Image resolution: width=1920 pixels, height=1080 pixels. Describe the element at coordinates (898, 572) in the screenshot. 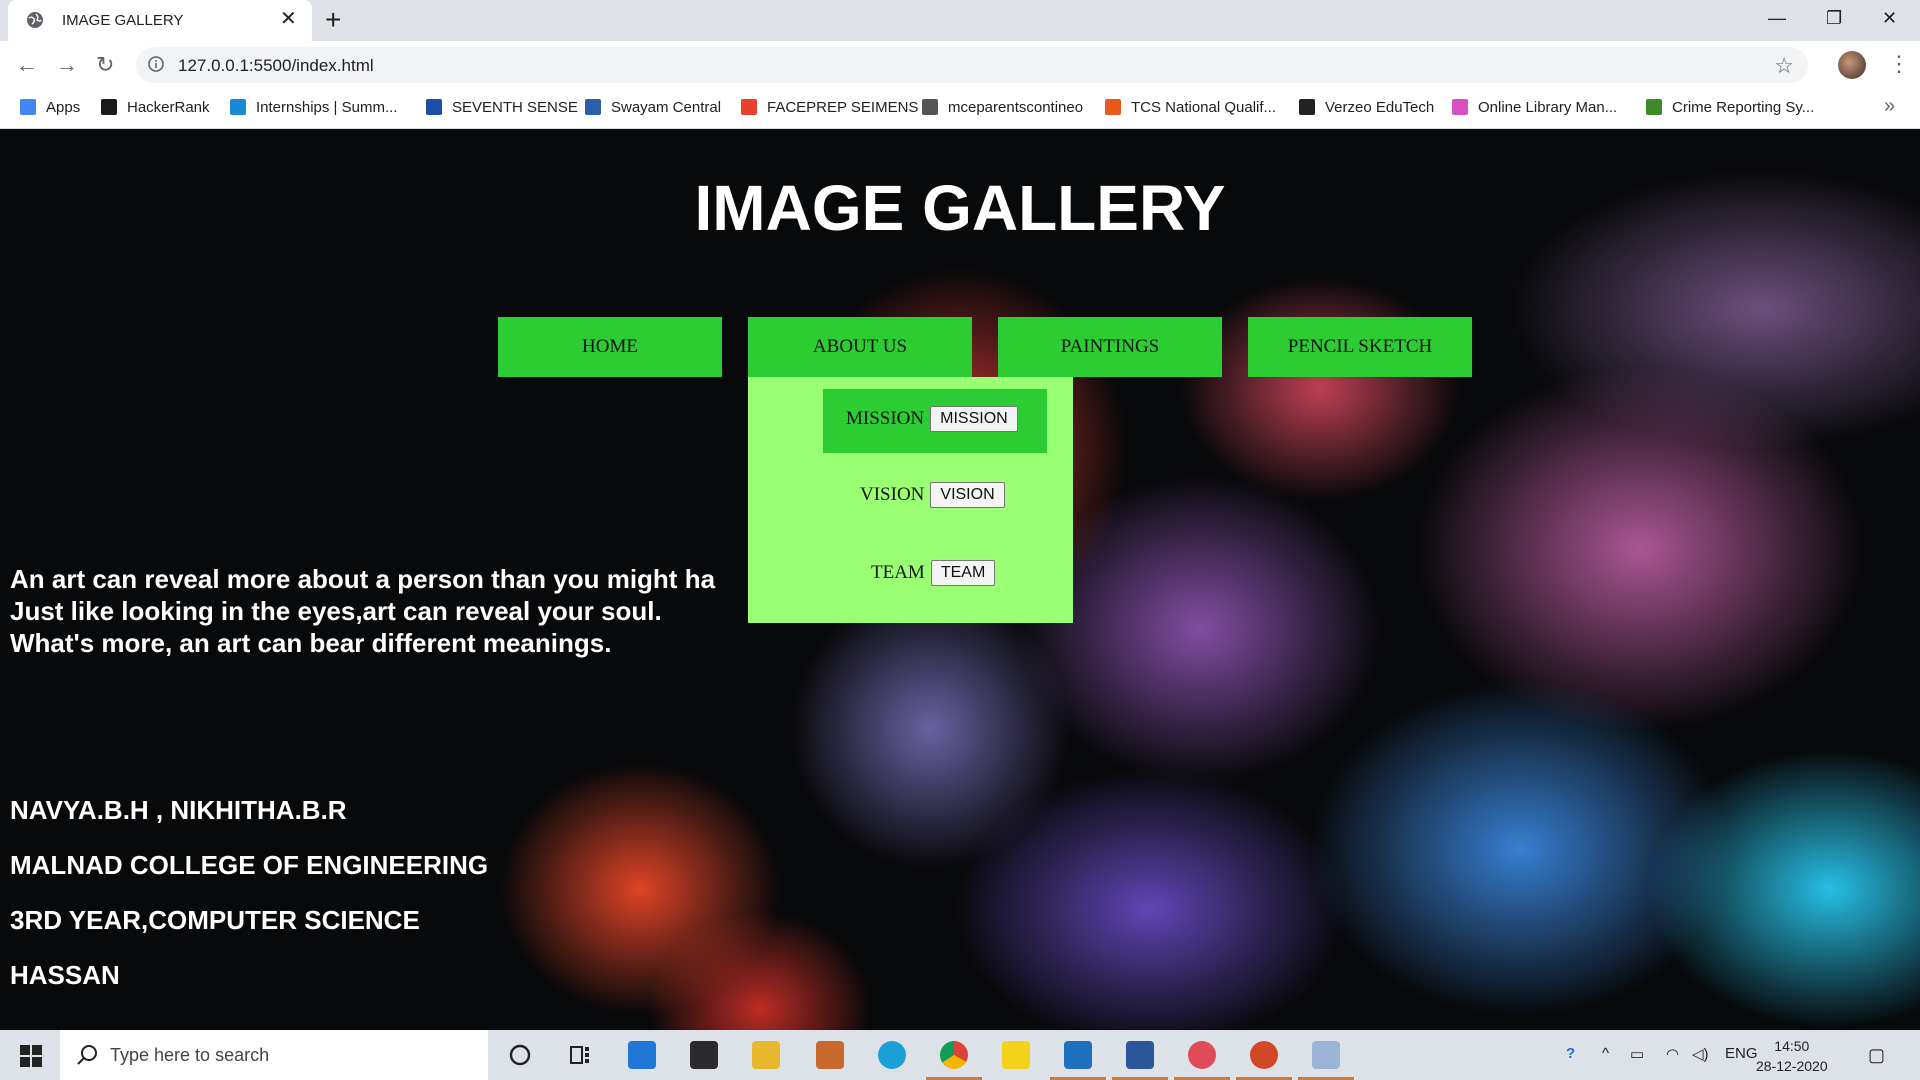

I see `team-label: TEAM` at that location.